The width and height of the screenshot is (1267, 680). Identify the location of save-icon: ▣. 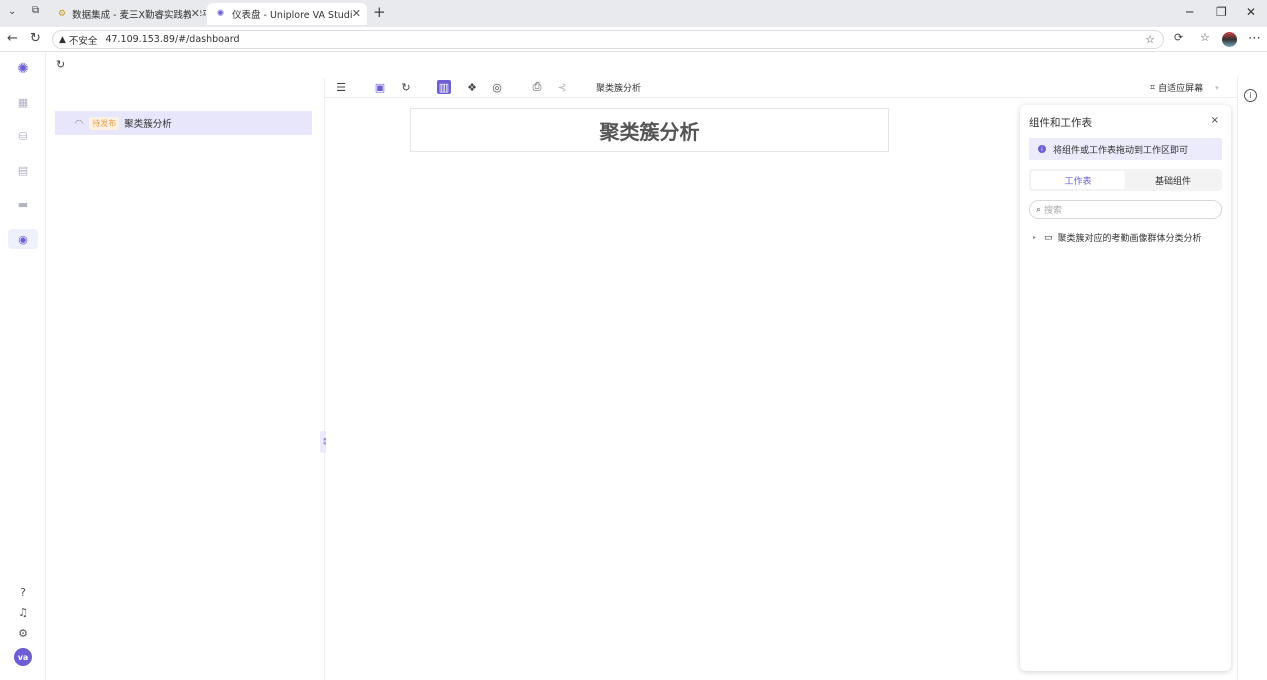
(380, 87).